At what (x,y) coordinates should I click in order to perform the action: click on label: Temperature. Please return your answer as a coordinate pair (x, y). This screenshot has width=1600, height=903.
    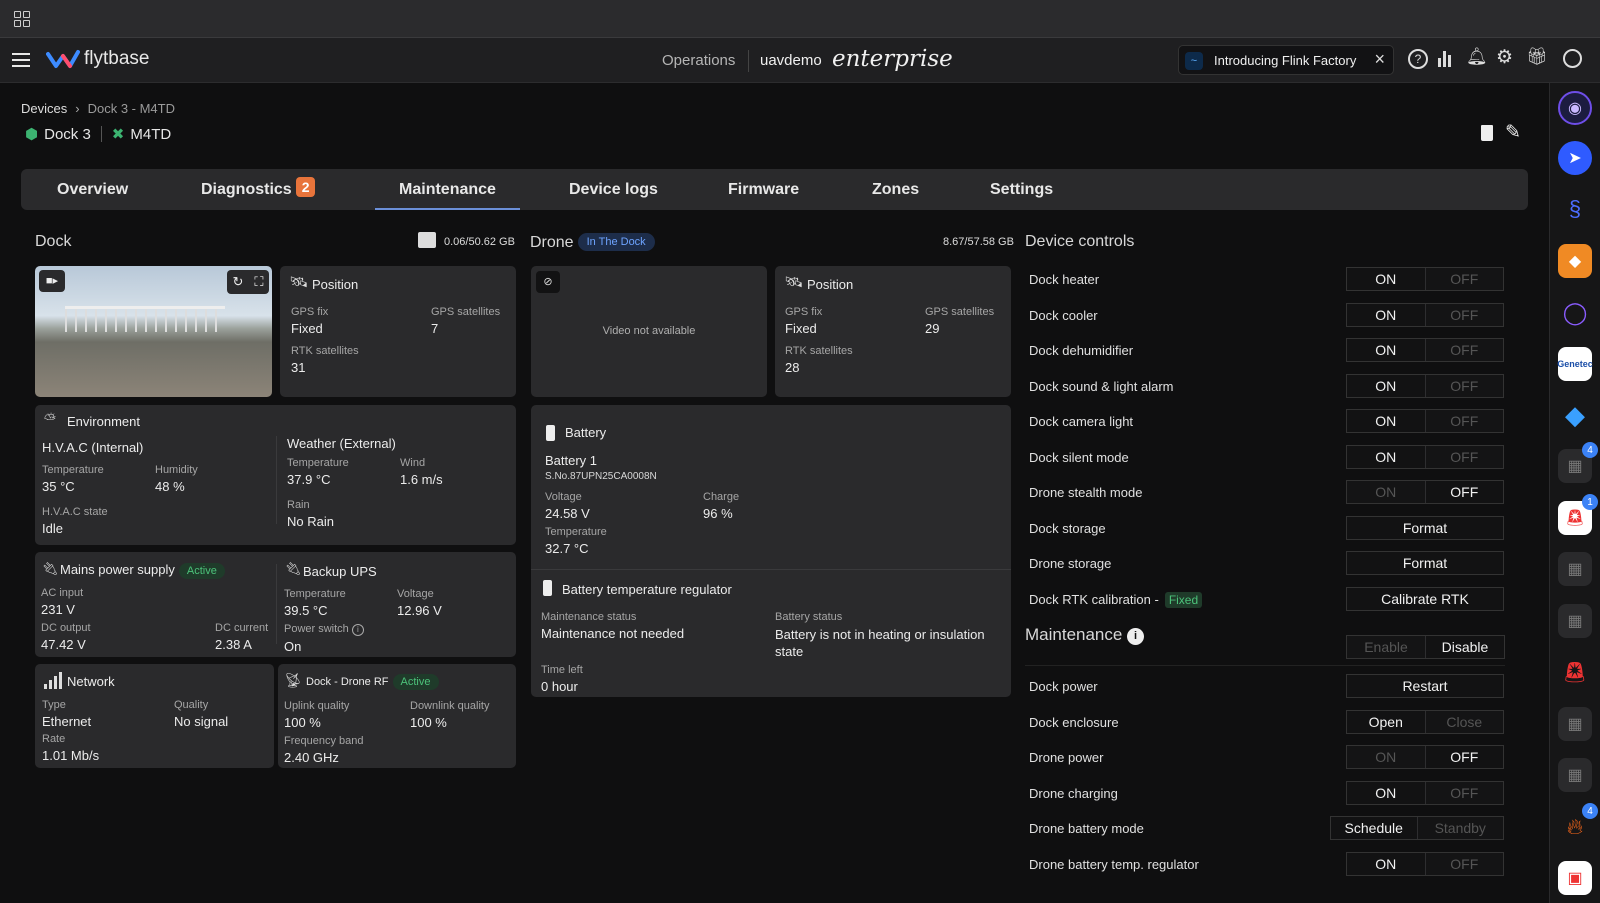
    Looking at the image, I should click on (576, 532).